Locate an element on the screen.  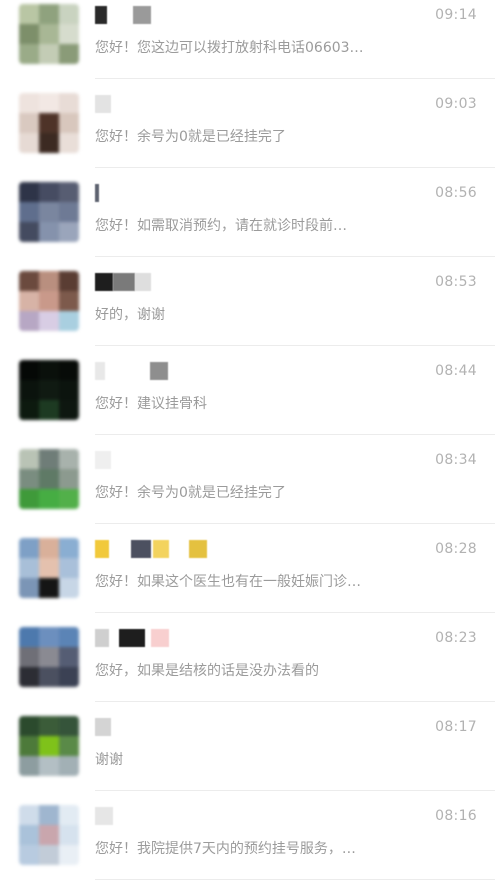
message-preview: 好的，谢谢 is located at coordinates (130, 315).